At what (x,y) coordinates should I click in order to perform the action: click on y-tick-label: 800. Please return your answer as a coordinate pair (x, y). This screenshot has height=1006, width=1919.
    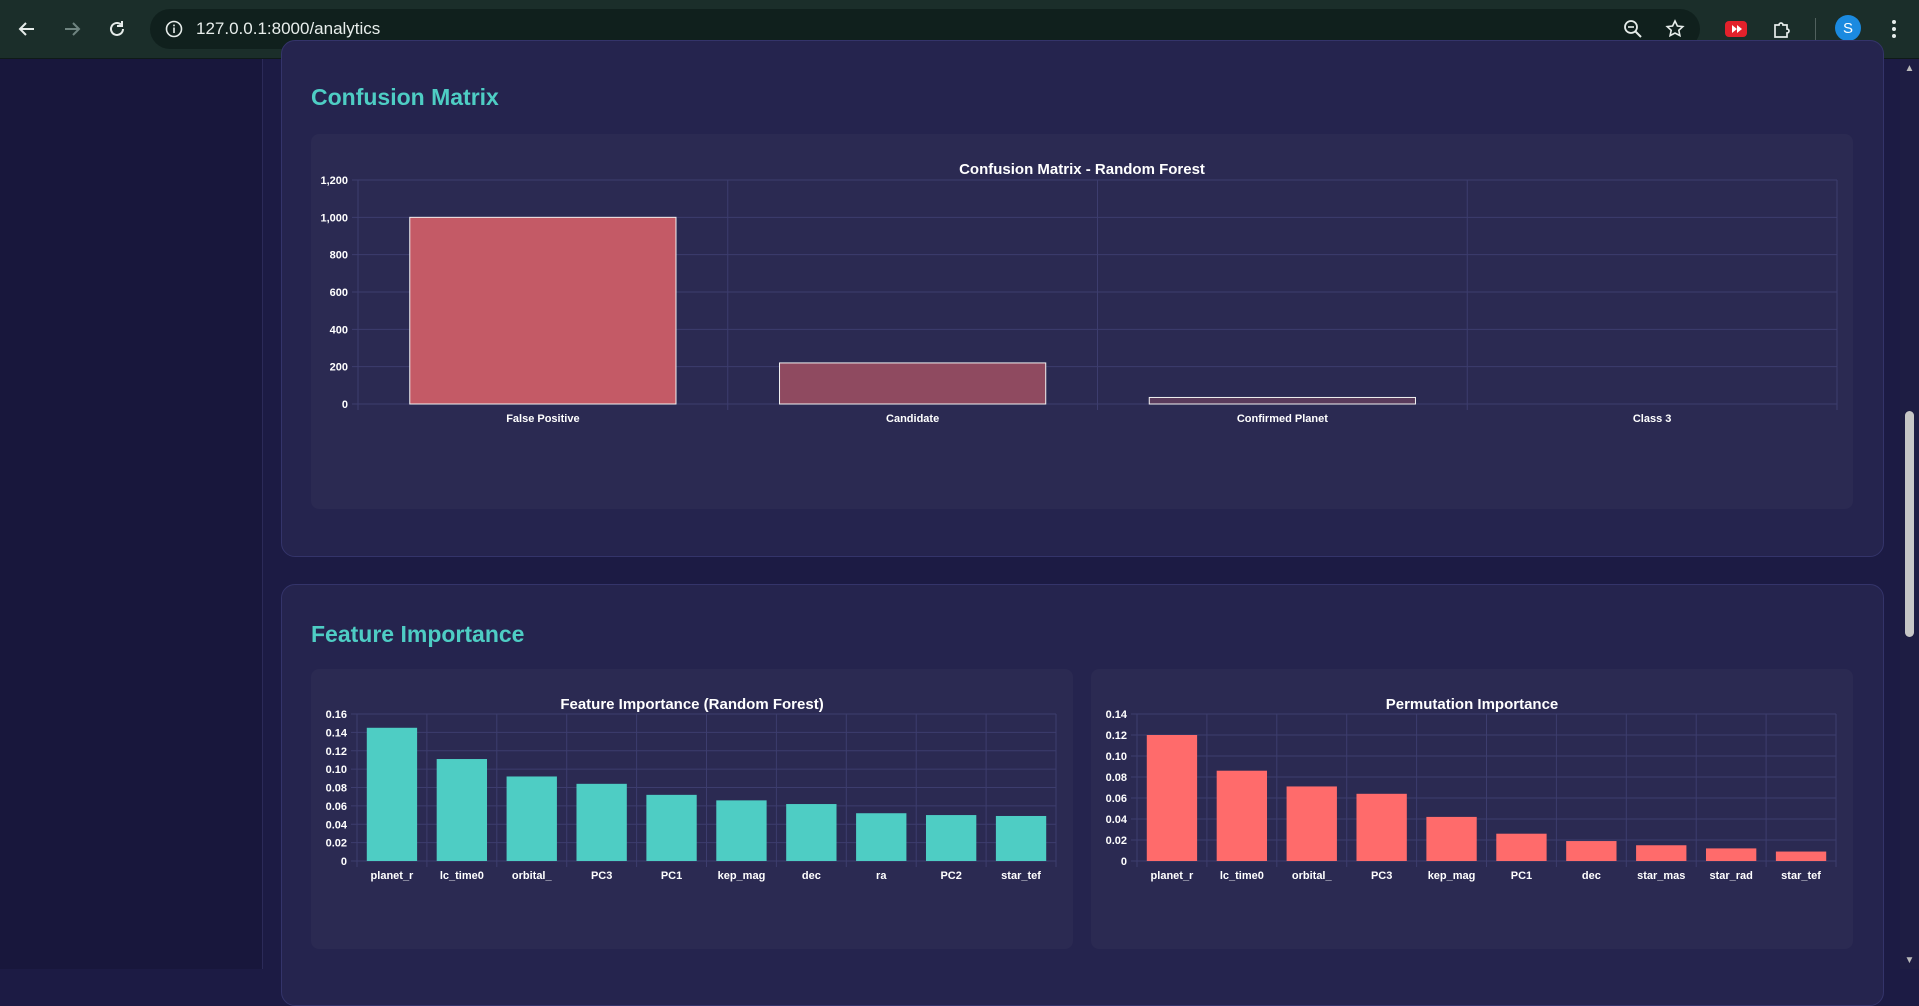
    Looking at the image, I should click on (339, 256).